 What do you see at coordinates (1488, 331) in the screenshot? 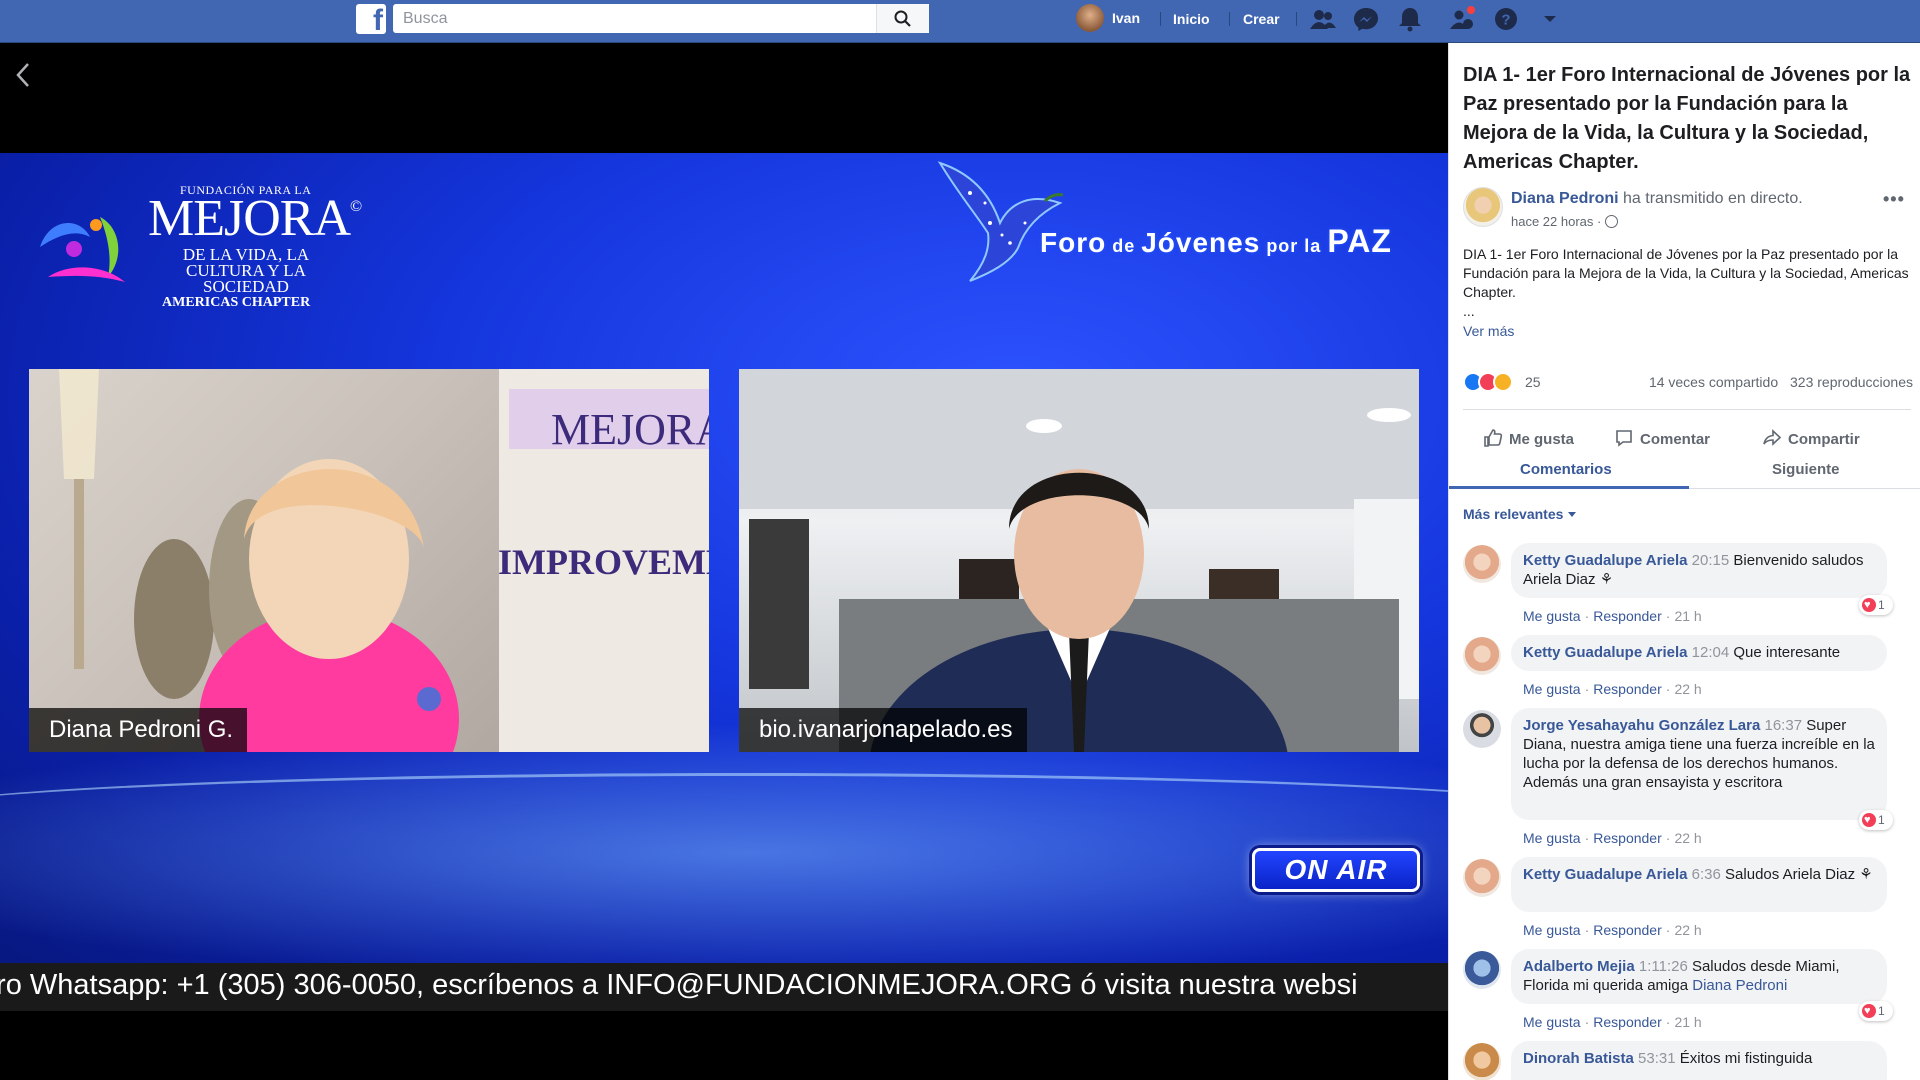
I see `see-more-link: Ver más` at bounding box center [1488, 331].